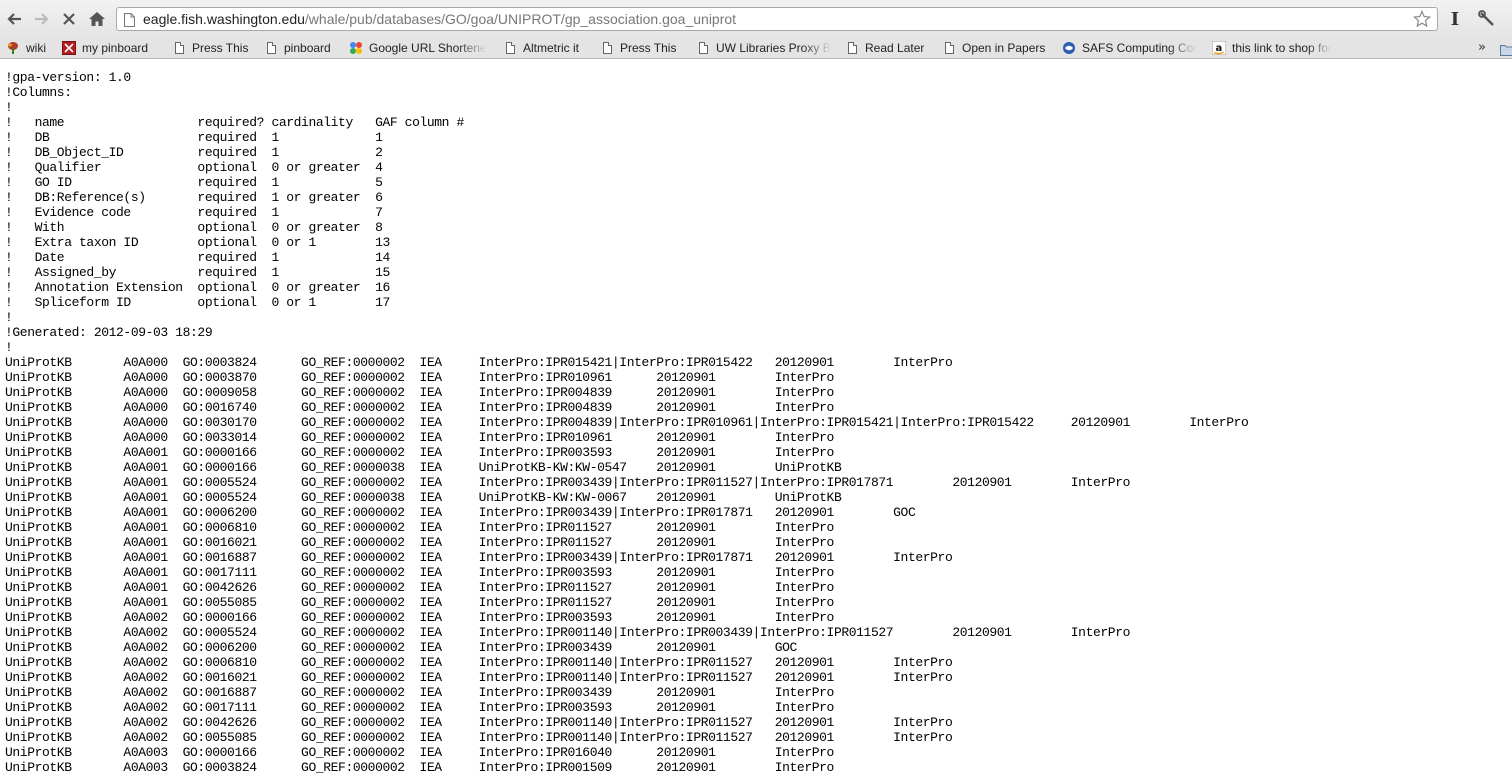  Describe the element at coordinates (97, 19) in the screenshot. I see `home-button` at that location.